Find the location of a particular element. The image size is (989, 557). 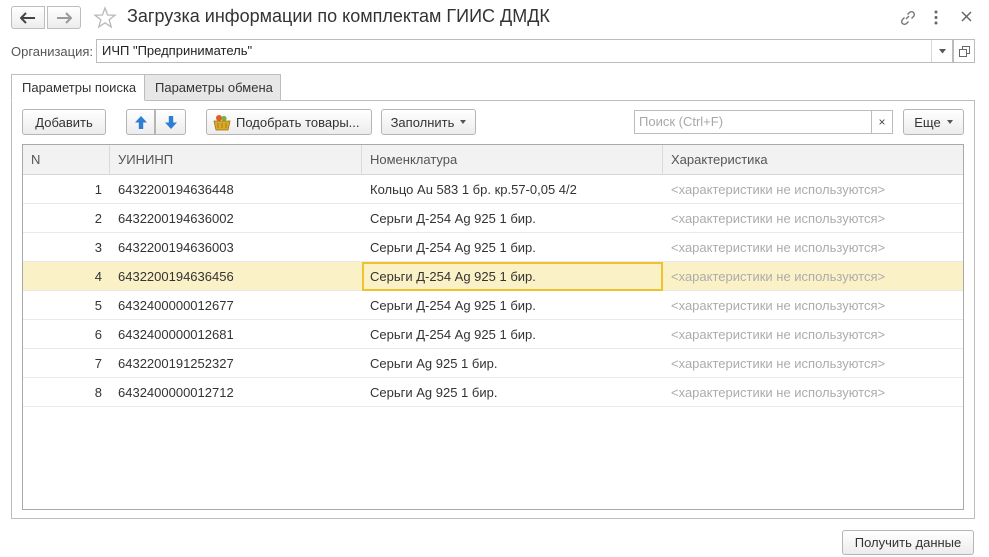

column-header-uin: УИНИНП is located at coordinates (236, 160).